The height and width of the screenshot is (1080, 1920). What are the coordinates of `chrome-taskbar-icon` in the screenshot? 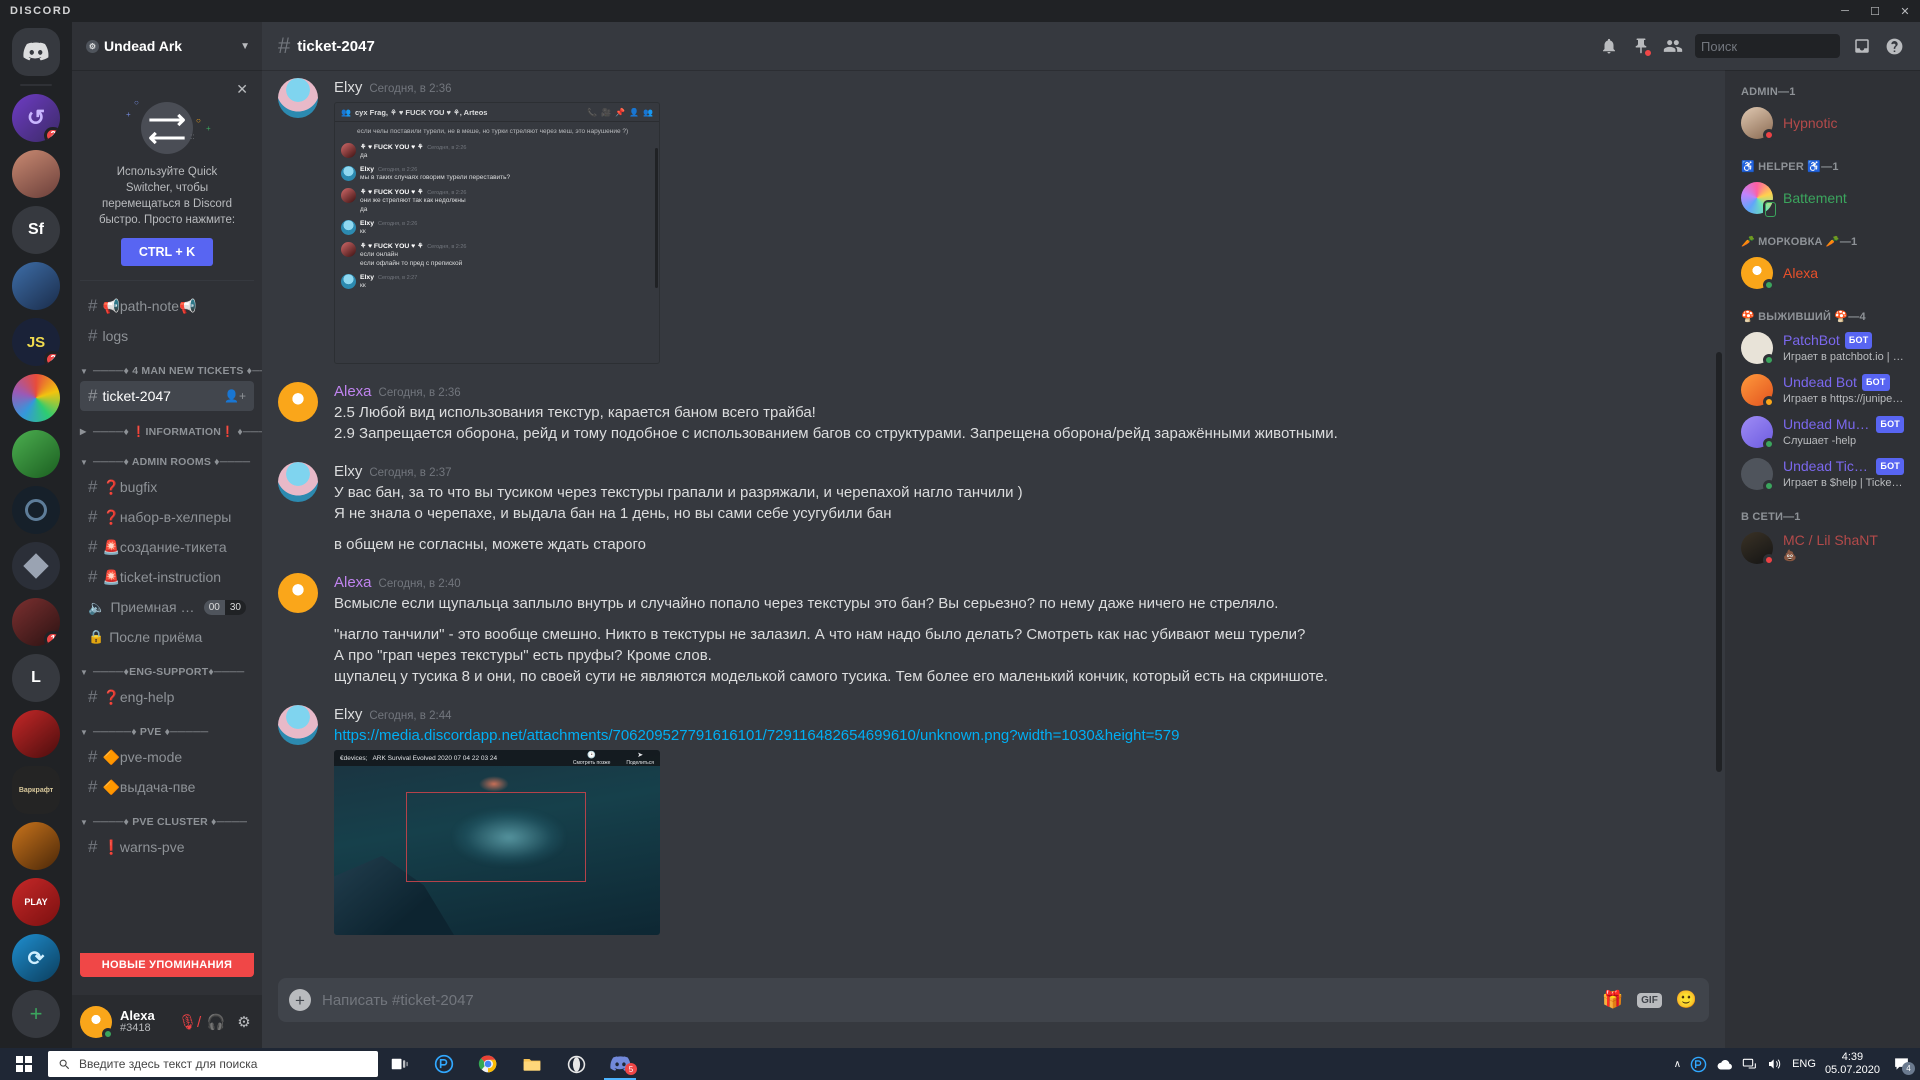 It's located at (488, 1064).